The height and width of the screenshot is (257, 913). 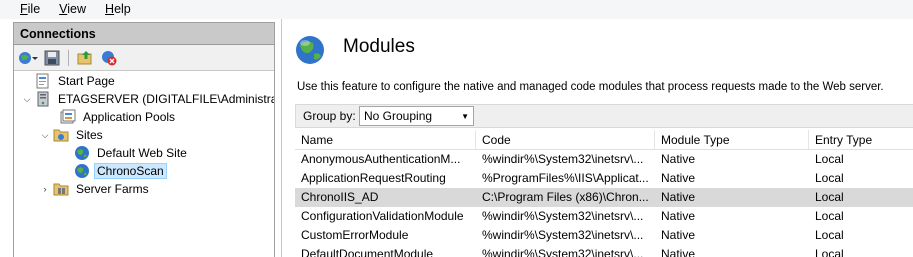 I want to click on menu-help: Help, so click(x=118, y=9).